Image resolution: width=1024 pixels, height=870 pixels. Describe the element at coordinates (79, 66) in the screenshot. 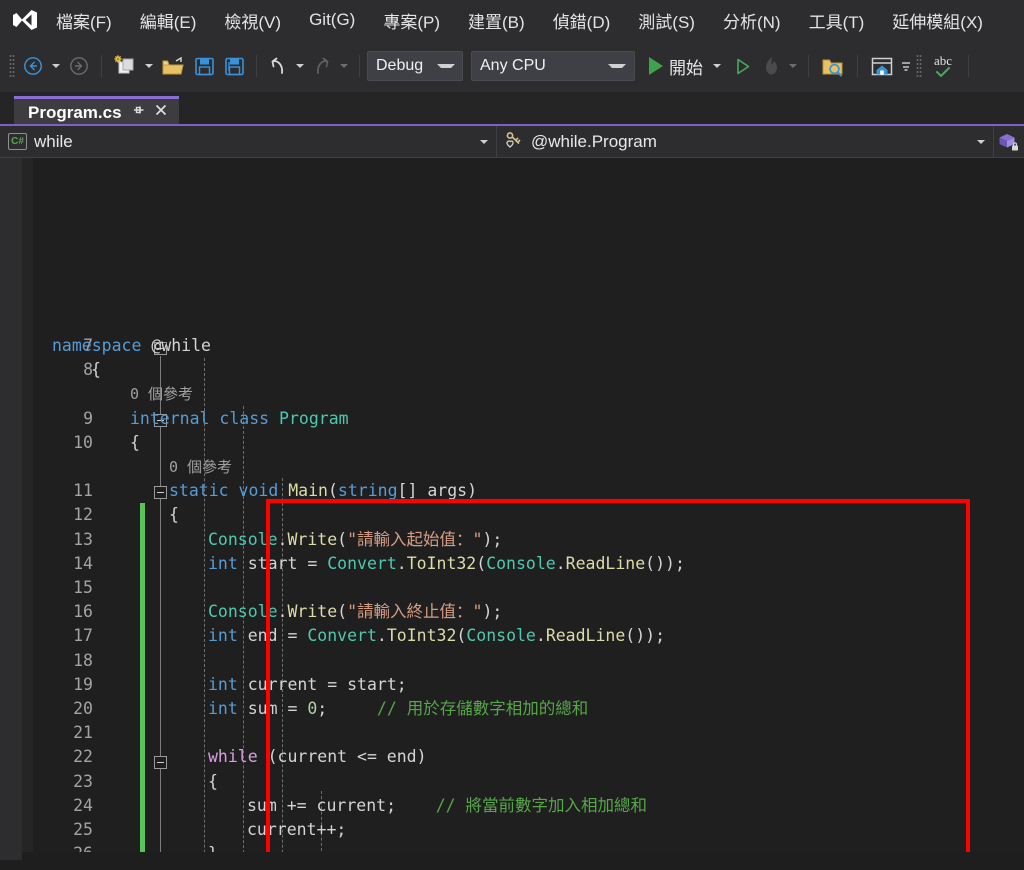

I see `navigate-forward-button` at that location.